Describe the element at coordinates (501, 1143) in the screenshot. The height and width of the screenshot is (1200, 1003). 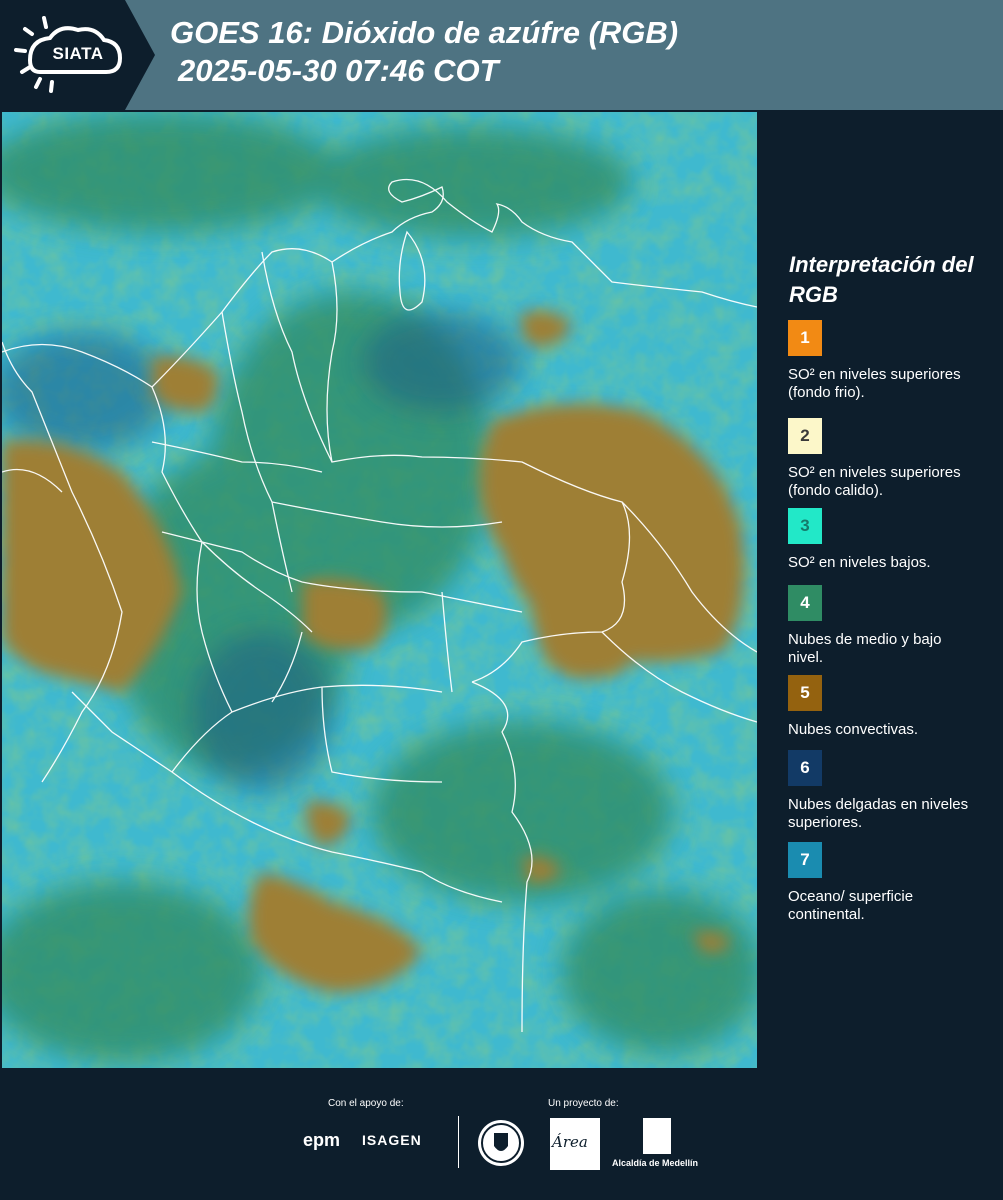
I see `medellin-seal-icon` at that location.